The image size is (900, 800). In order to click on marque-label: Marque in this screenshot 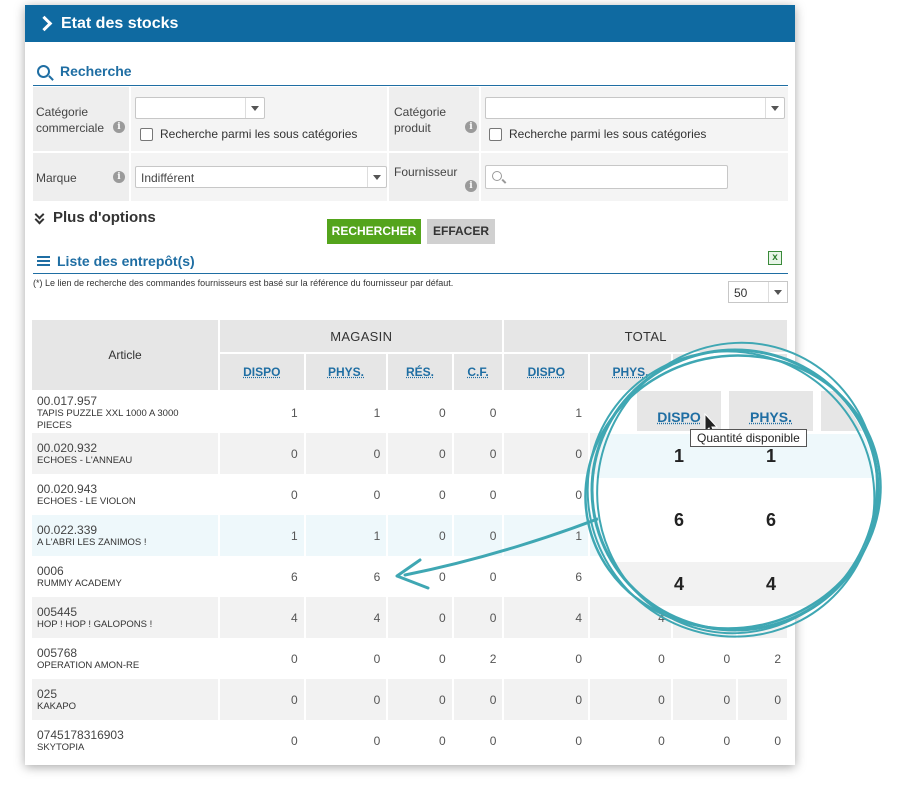, I will do `click(56, 178)`.